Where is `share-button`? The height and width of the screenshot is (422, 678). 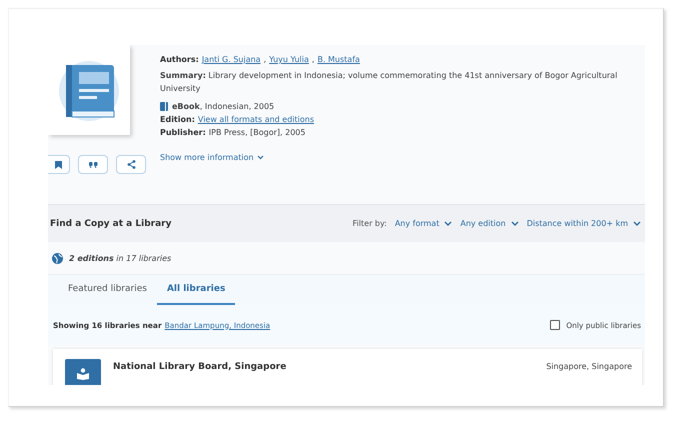 share-button is located at coordinates (131, 164).